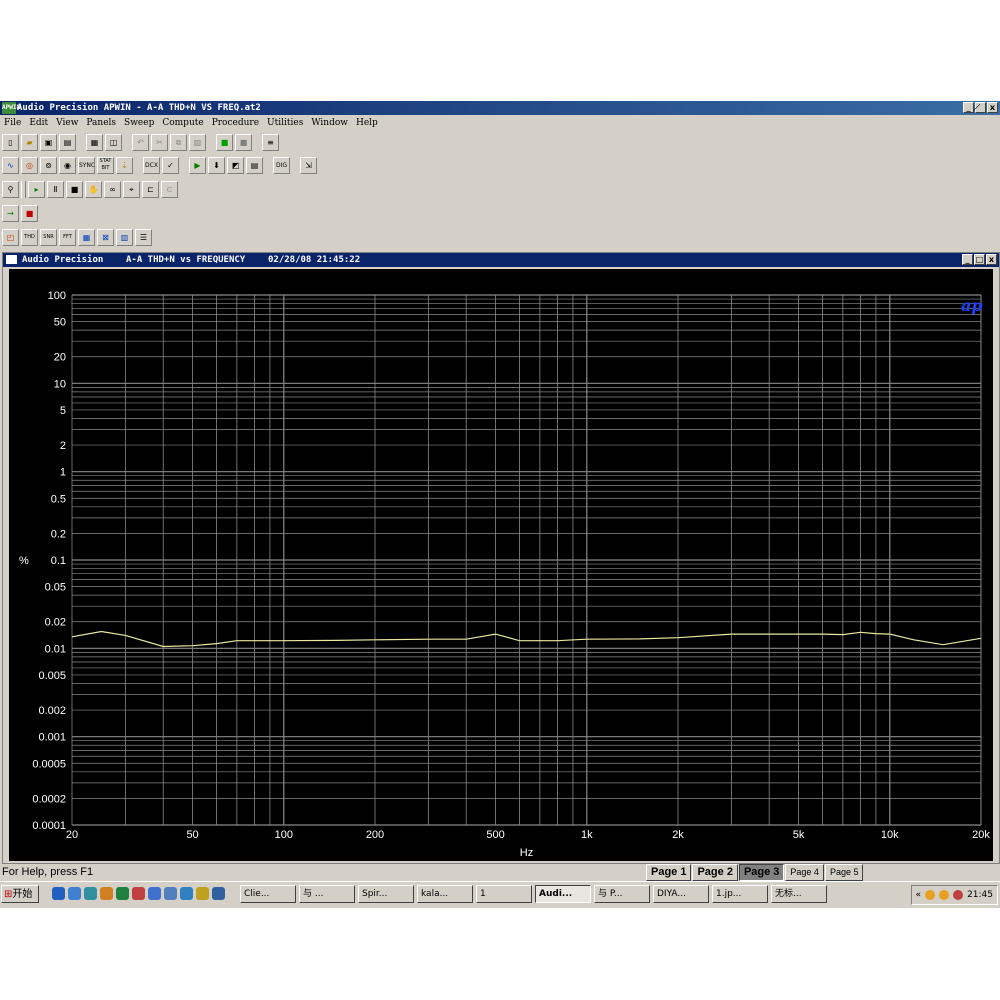 The image size is (1000, 1000). Describe the element at coordinates (243, 142) in the screenshot. I see `gray-button-icon: ■` at that location.